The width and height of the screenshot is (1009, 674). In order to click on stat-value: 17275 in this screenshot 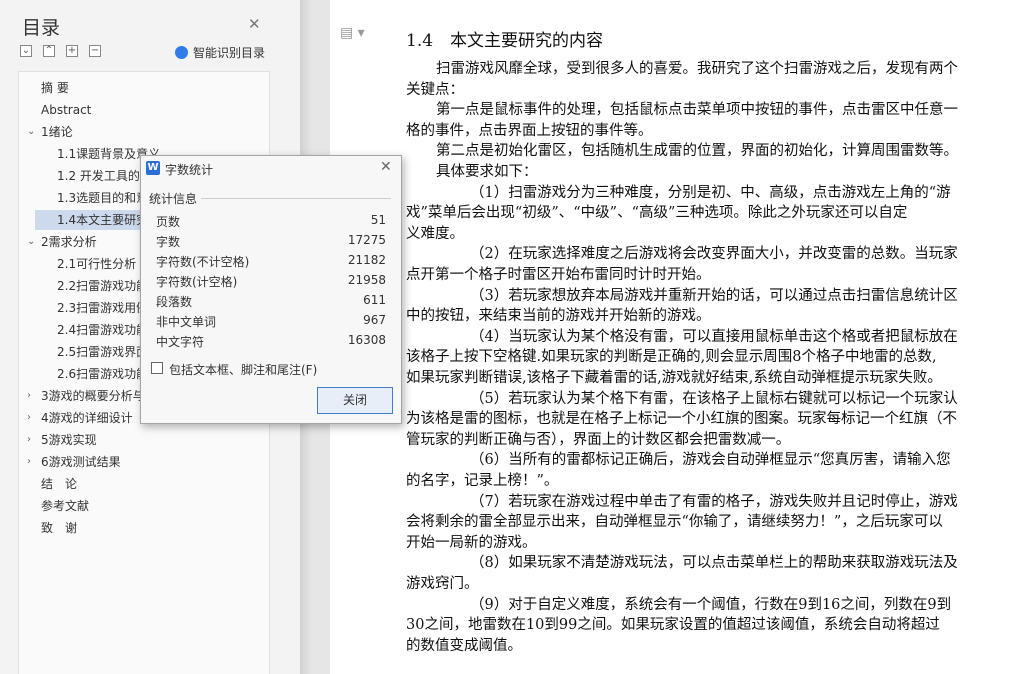, I will do `click(366, 240)`.